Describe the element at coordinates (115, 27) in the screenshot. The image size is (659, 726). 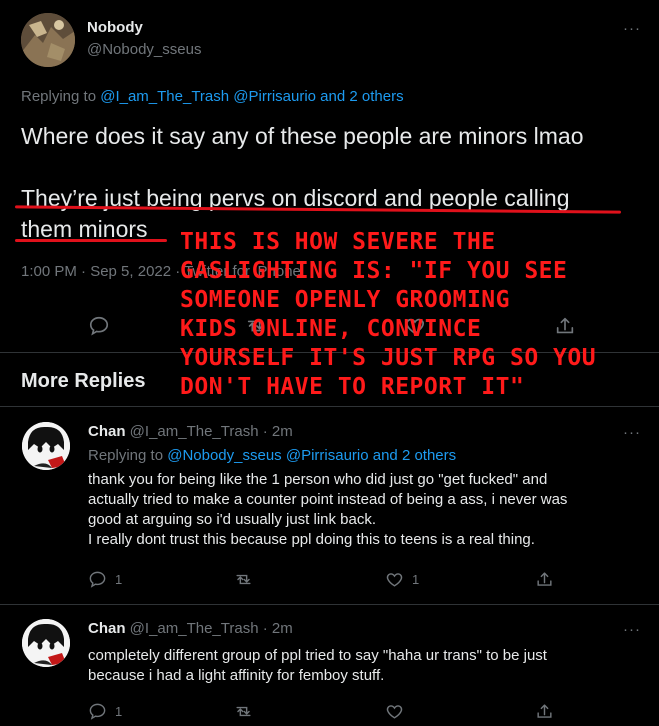
I see `author-name: Nobody` at that location.